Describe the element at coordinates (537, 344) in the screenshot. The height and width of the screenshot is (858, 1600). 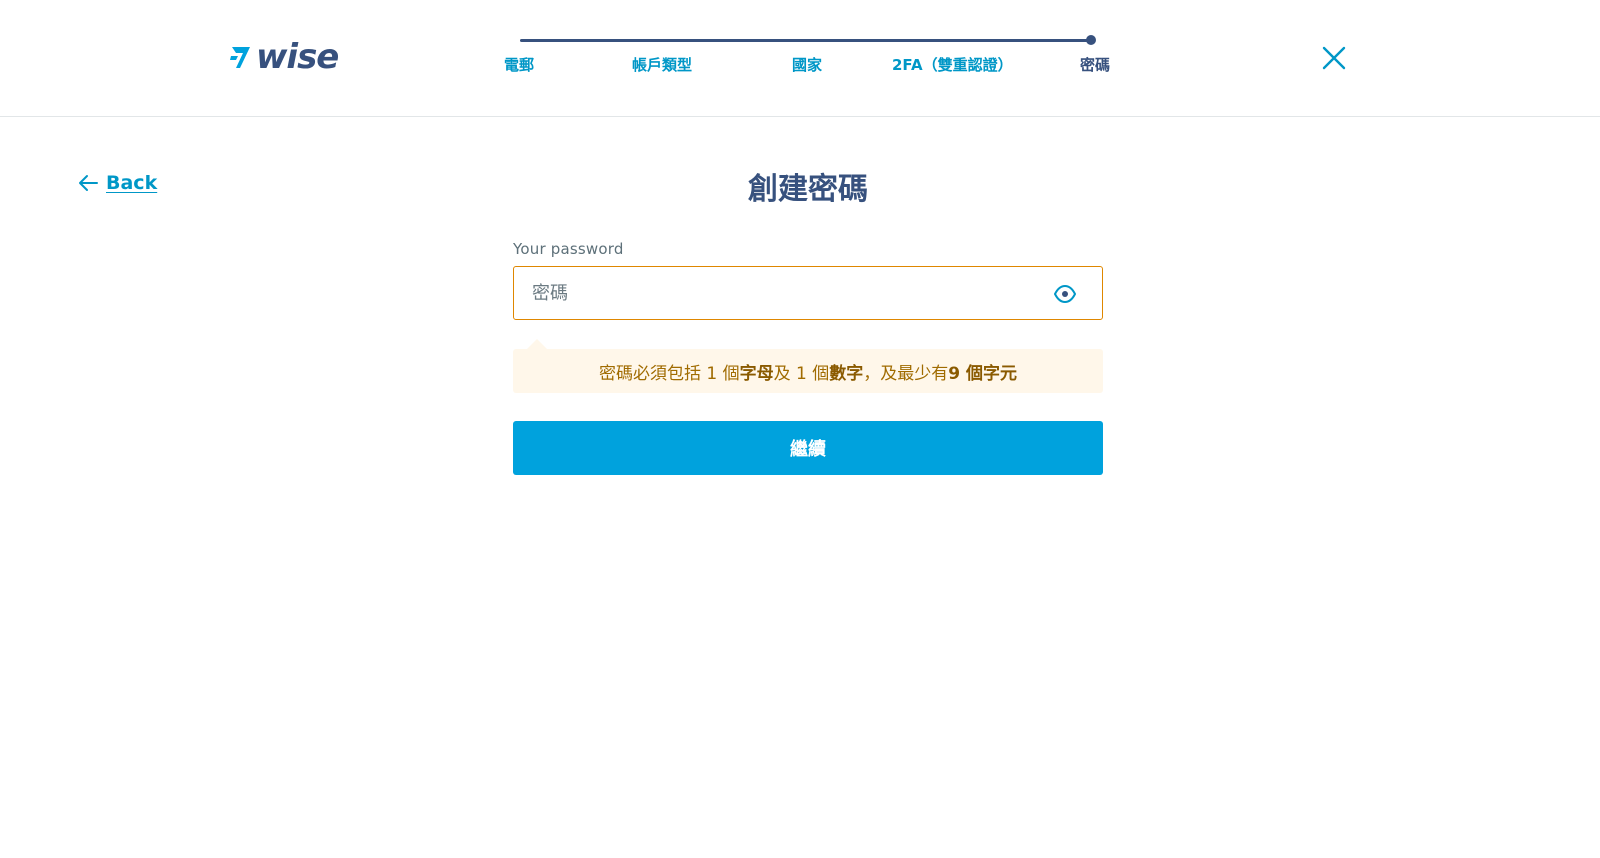
I see `hint-caret` at that location.